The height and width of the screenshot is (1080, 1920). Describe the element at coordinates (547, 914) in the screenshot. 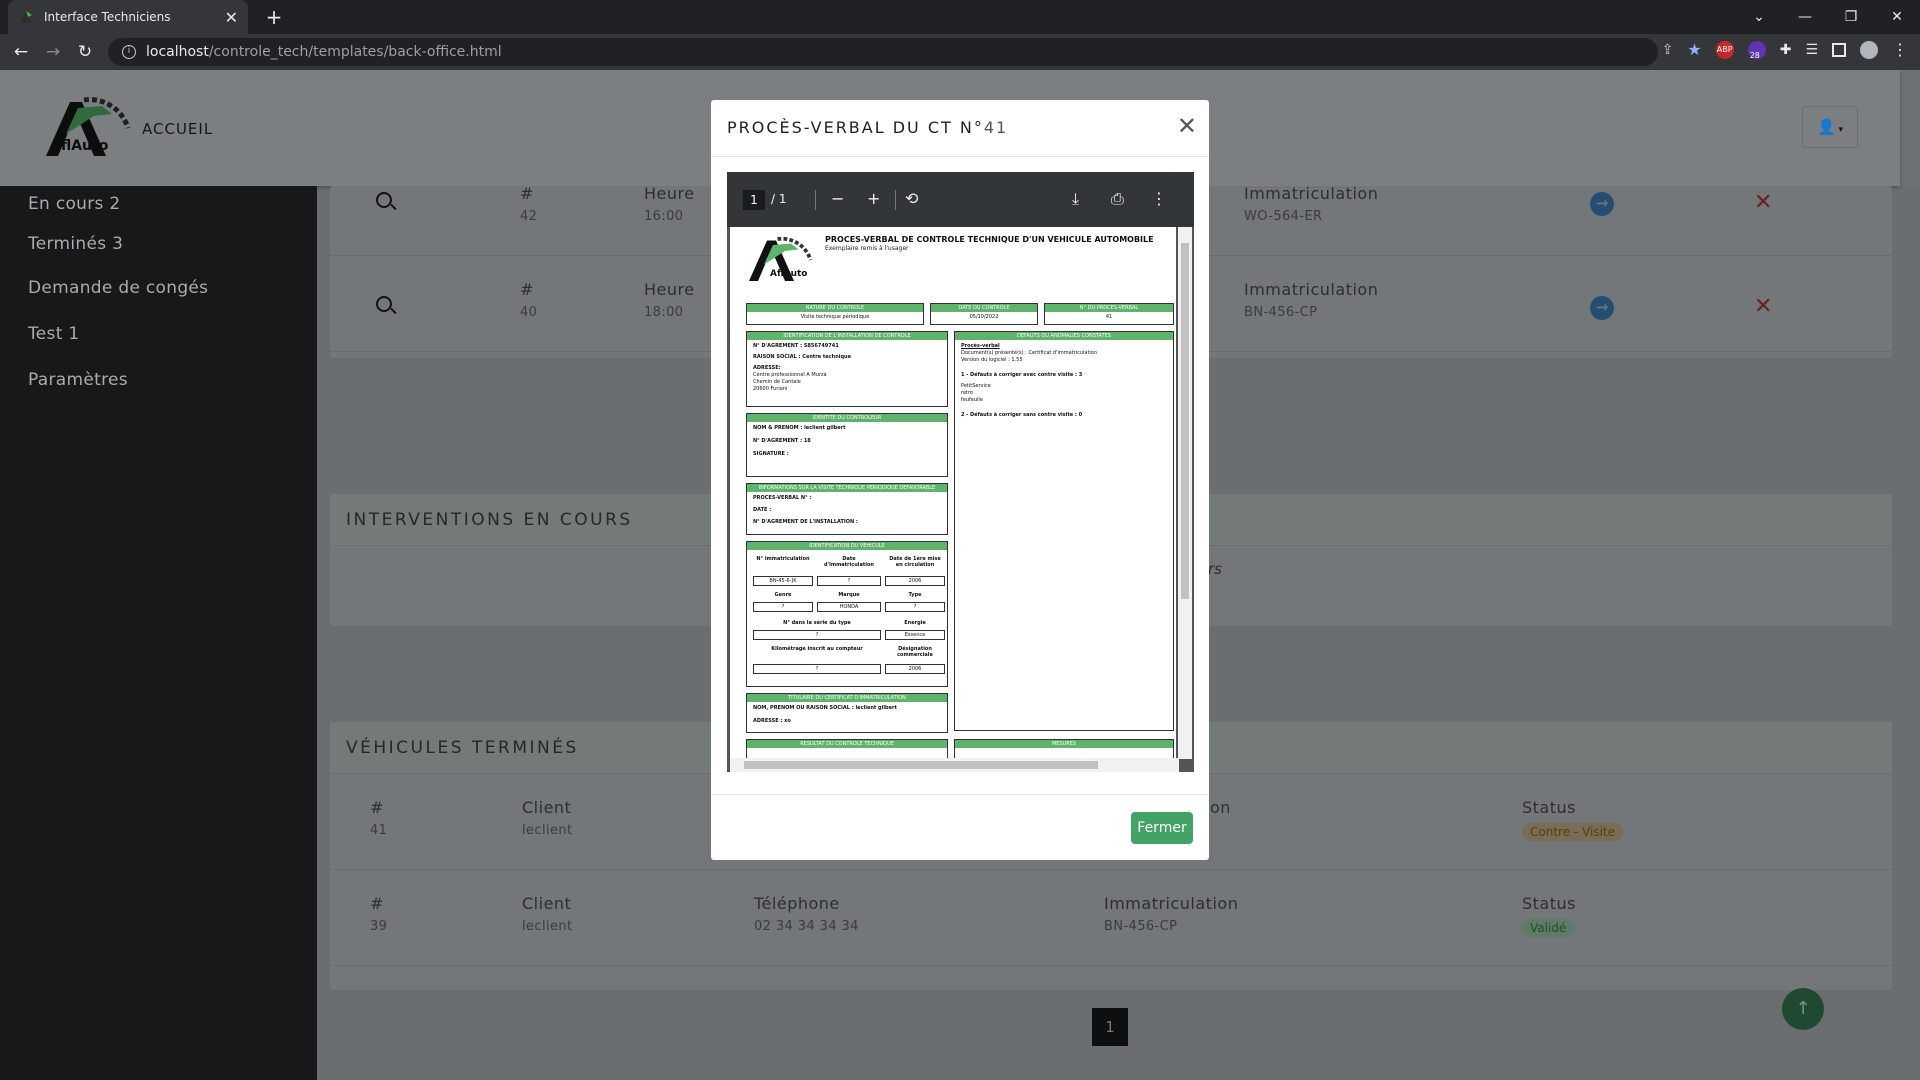

I see `client-cell: Client leclient` at that location.